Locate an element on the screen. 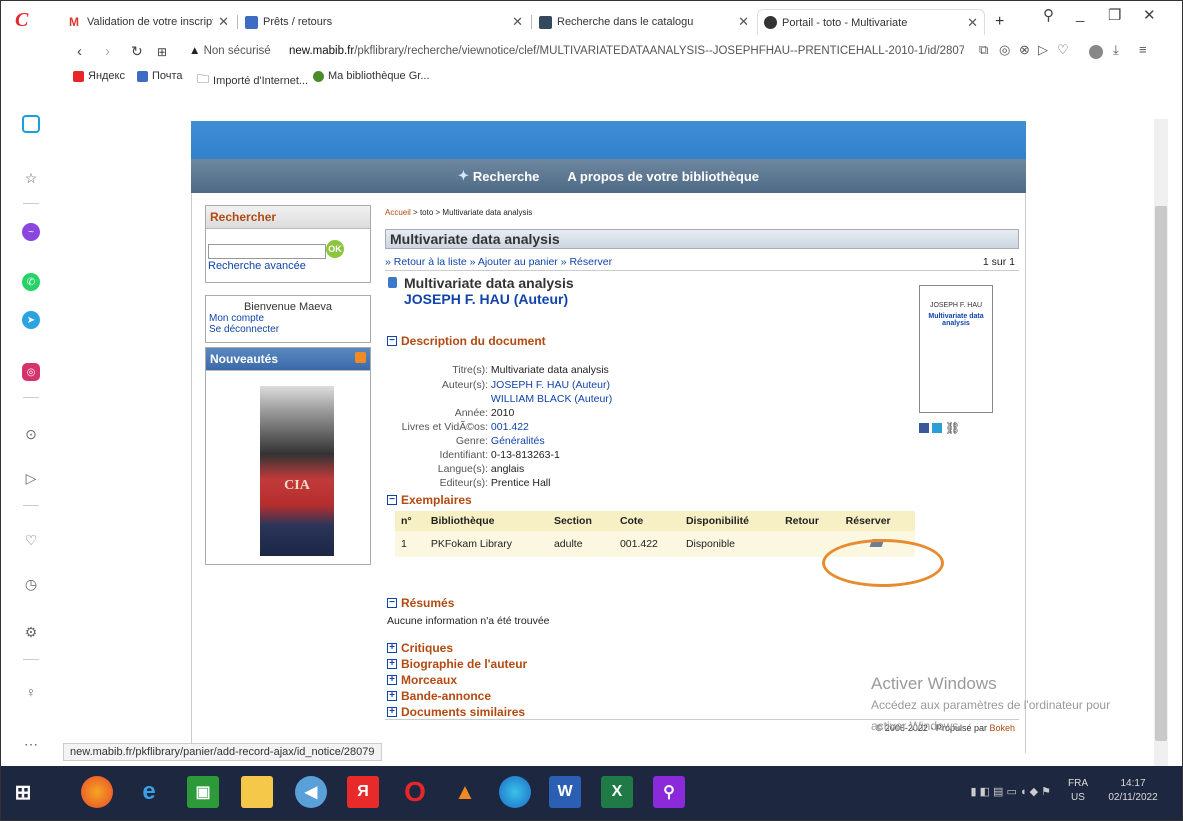 This screenshot has width=1183, height=821. menu-search: ✦ Recherche is located at coordinates (498, 176).